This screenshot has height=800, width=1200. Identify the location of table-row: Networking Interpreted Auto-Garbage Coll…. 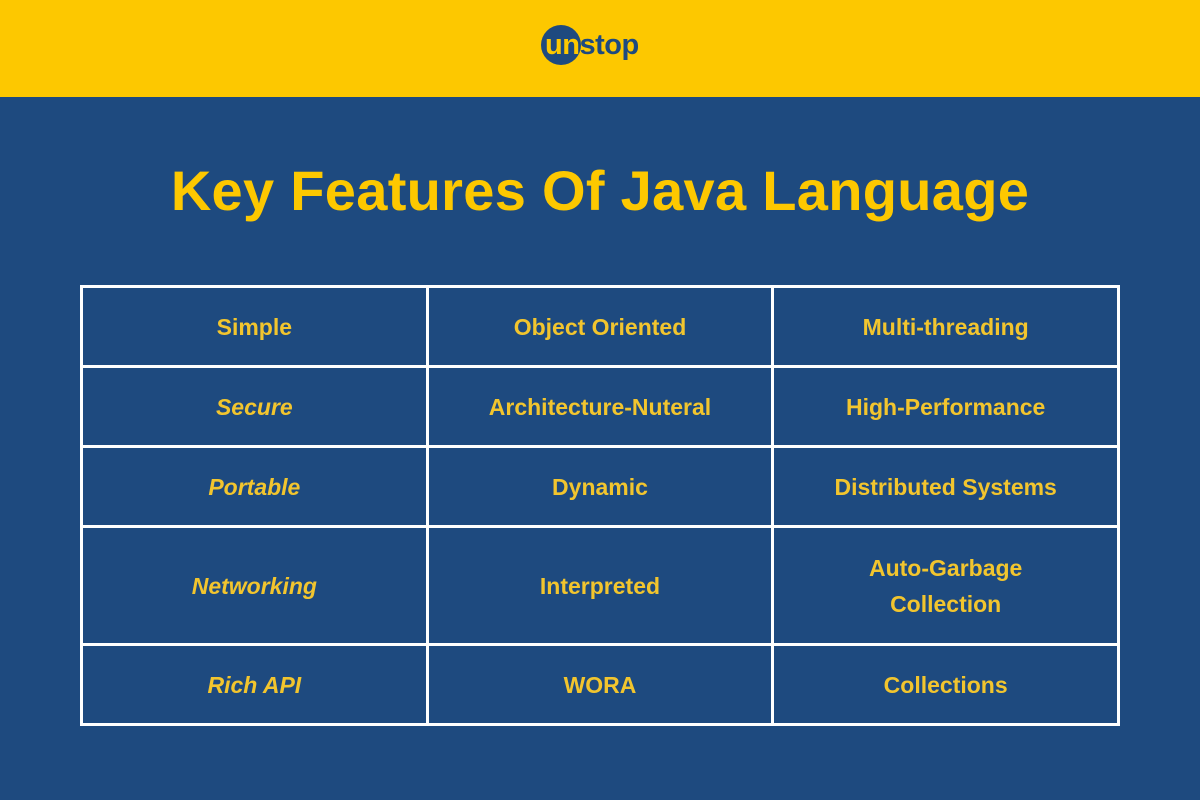
(600, 585).